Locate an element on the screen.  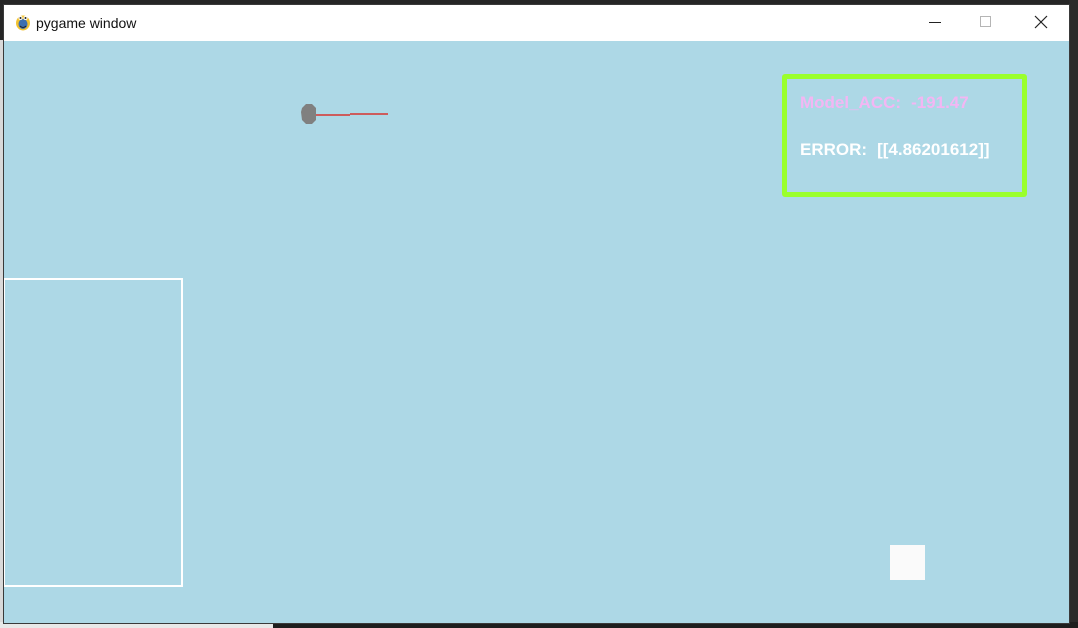
minimize-icon is located at coordinates (935, 22).